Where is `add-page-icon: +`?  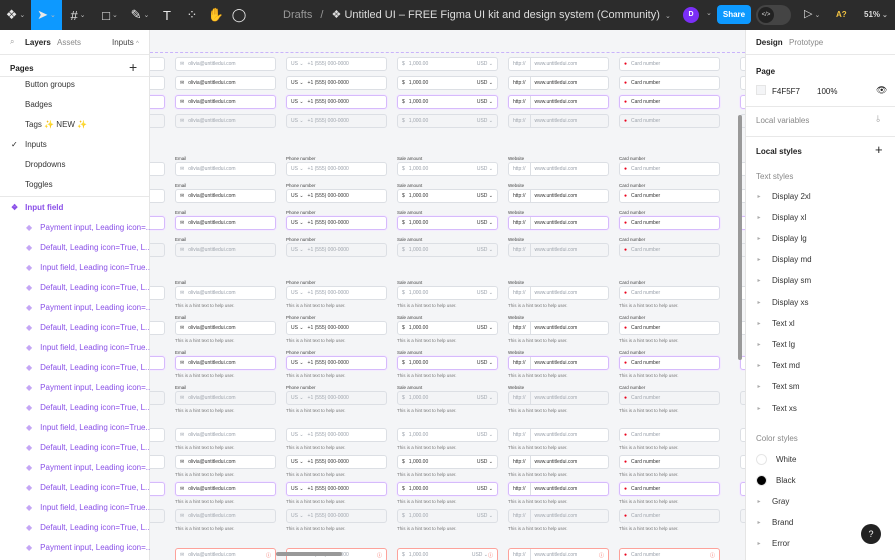 add-page-icon: + is located at coordinates (133, 67).